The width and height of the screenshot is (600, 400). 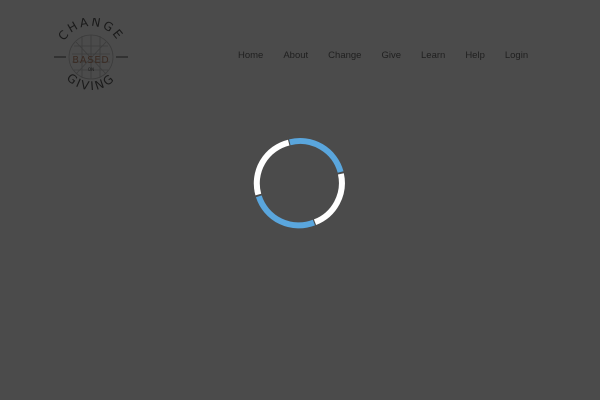 What do you see at coordinates (91, 69) in the screenshot?
I see `logo-small-text: ON` at bounding box center [91, 69].